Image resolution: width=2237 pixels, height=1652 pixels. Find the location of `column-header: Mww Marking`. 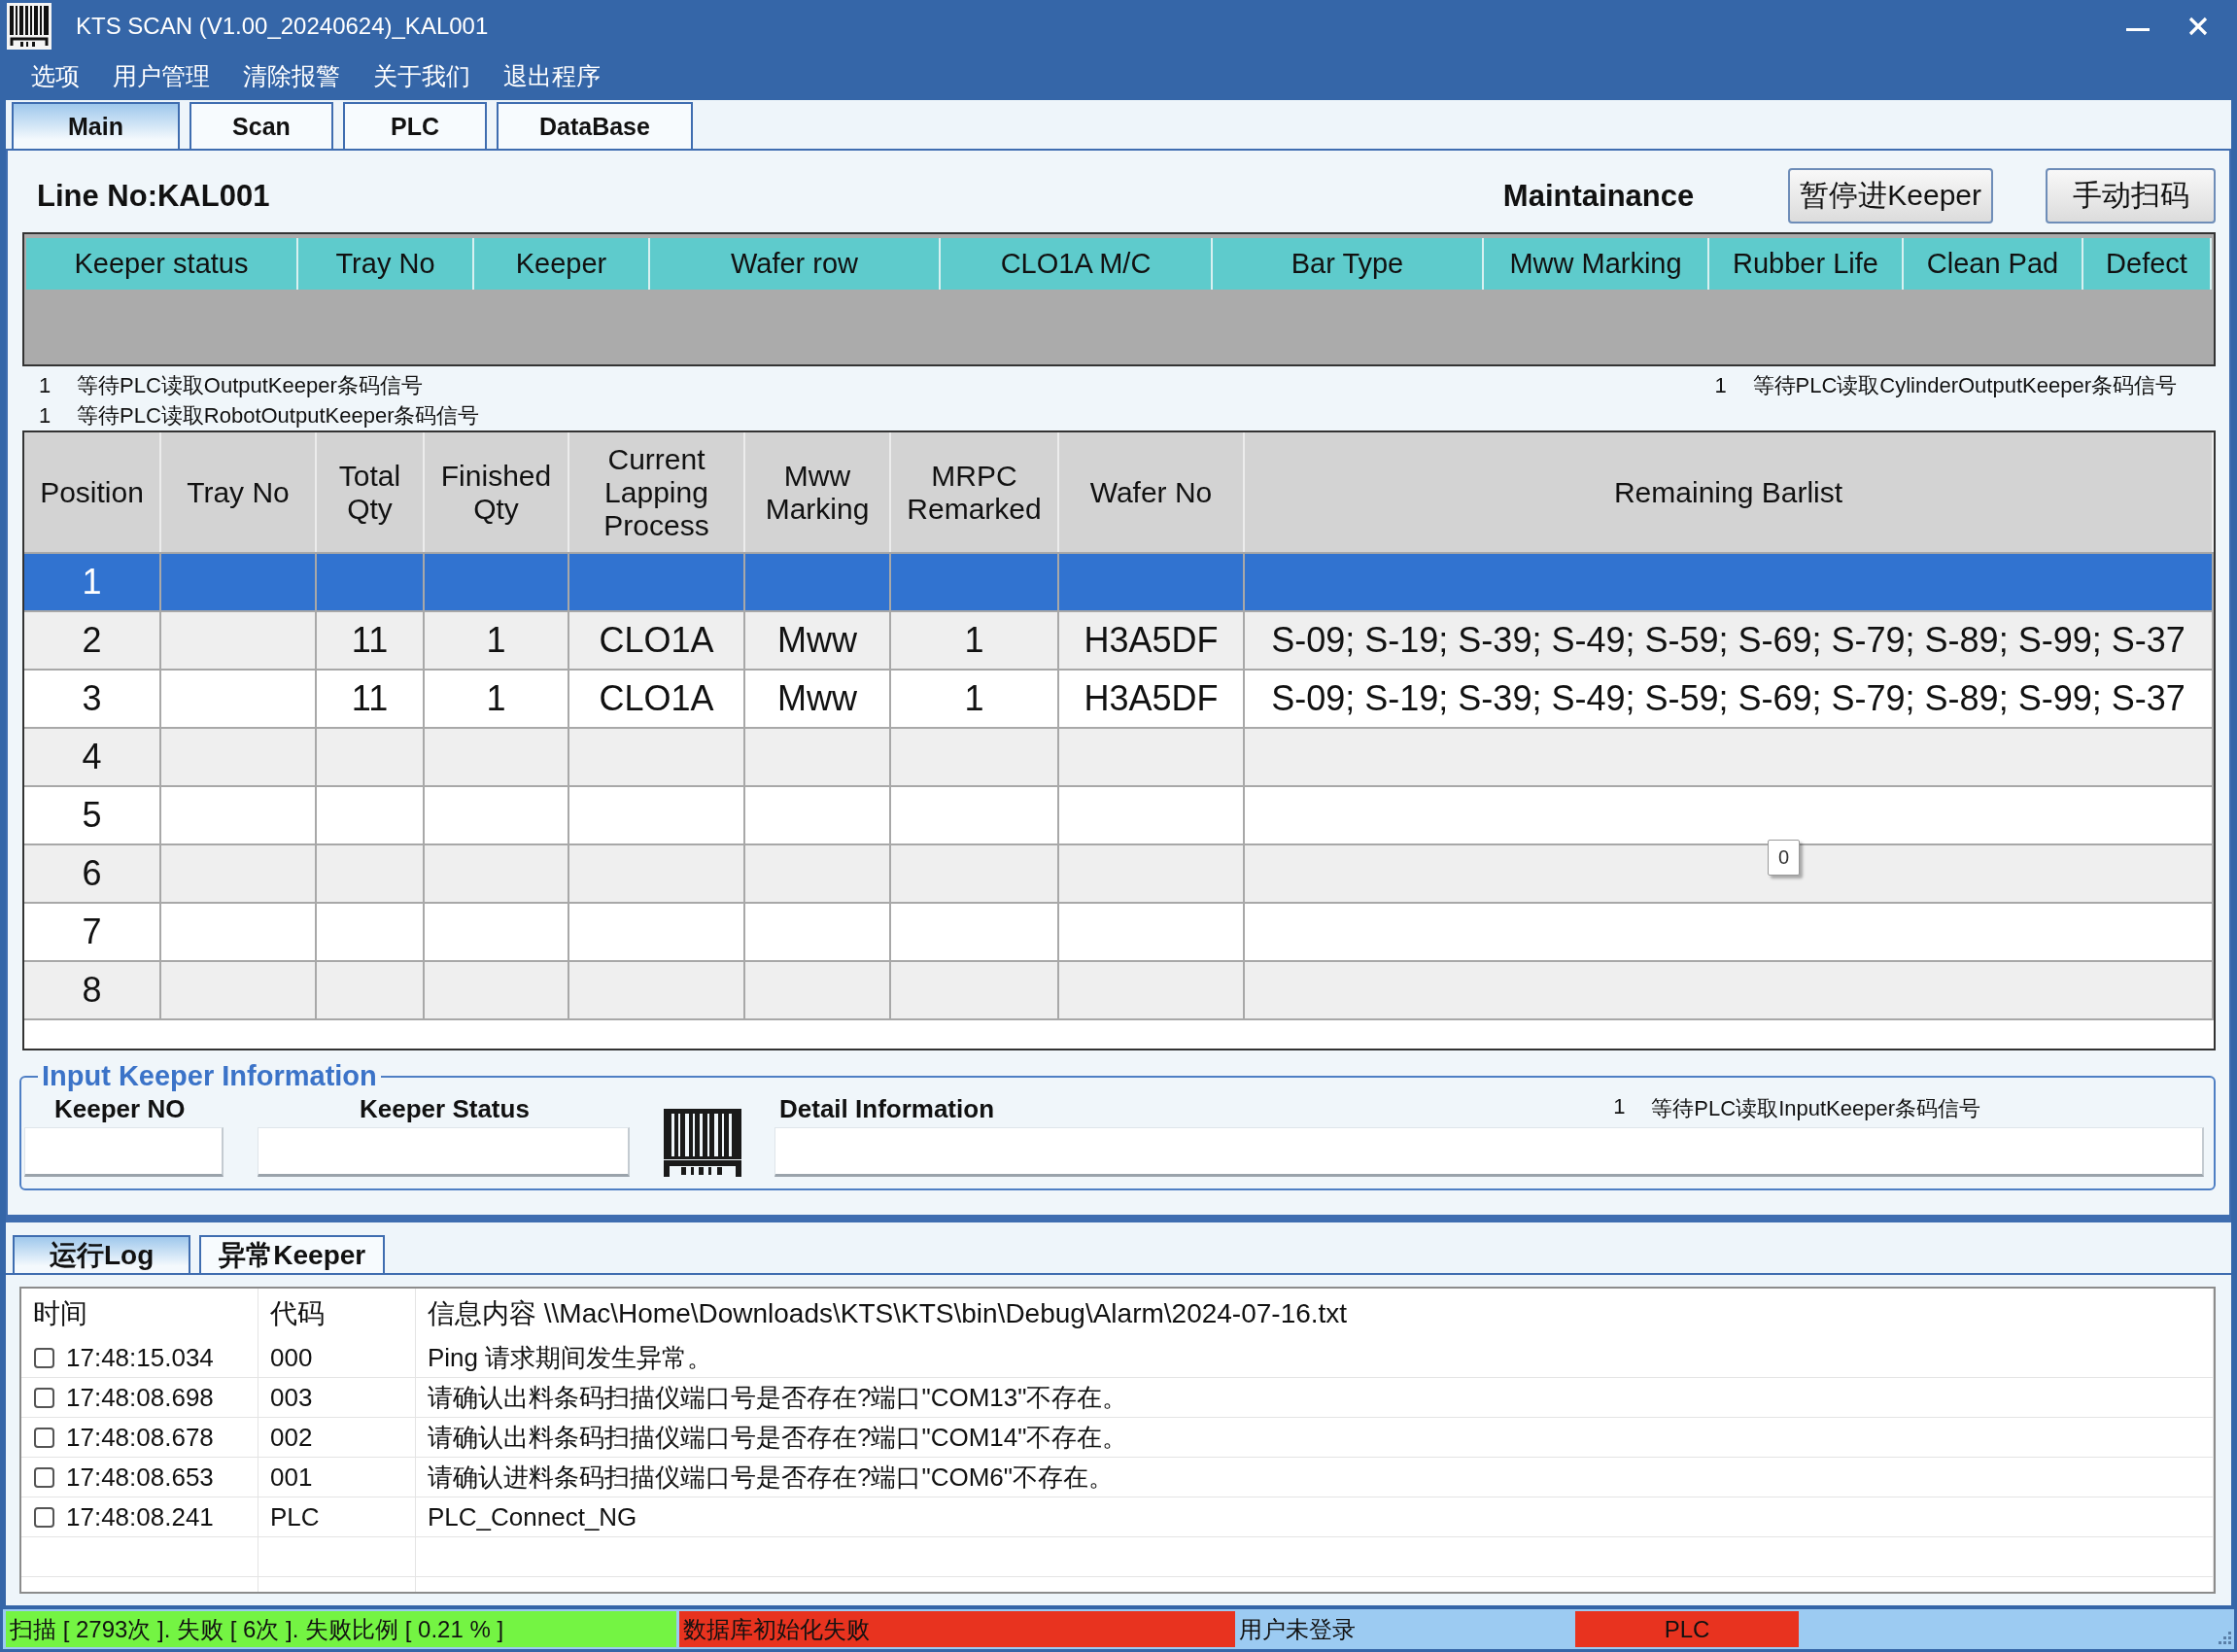

column-header: Mww Marking is located at coordinates (1597, 264).